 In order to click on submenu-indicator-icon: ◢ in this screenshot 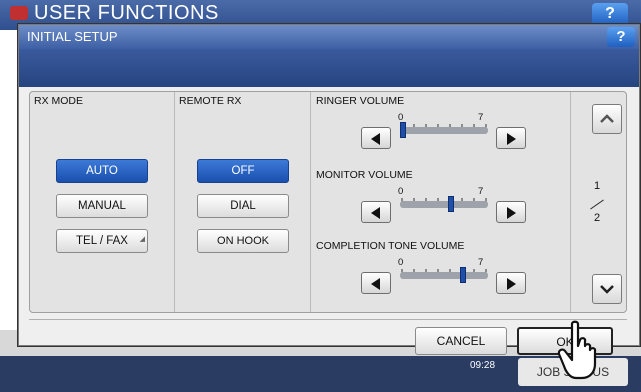, I will do `click(142, 239)`.